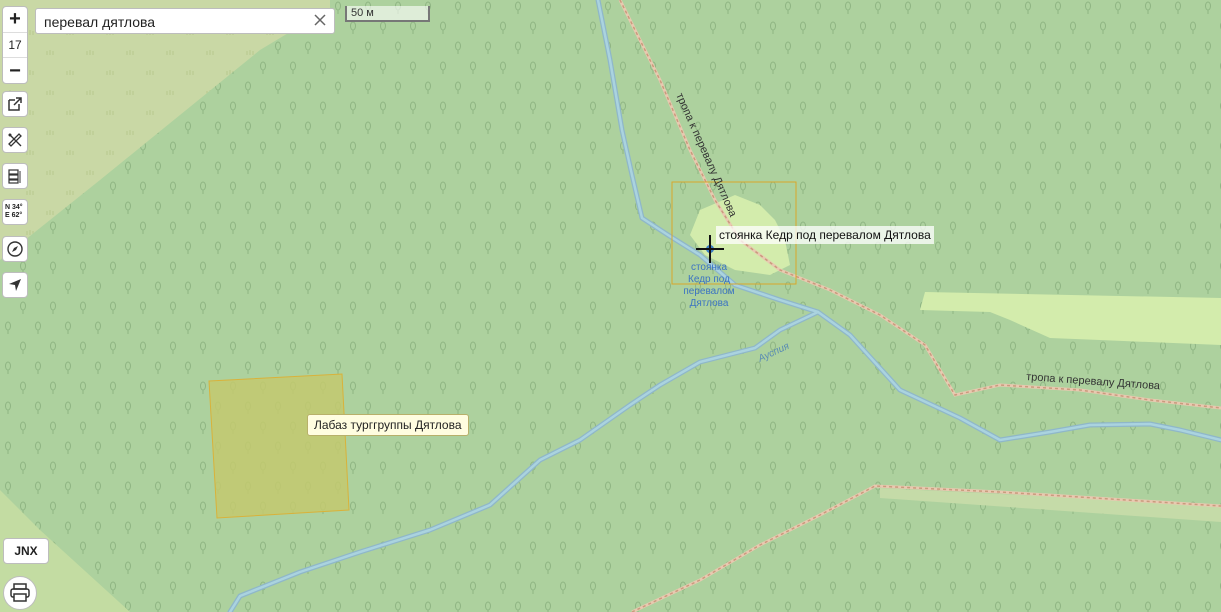 This screenshot has height=612, width=1221. I want to click on print-button, so click(20, 593).